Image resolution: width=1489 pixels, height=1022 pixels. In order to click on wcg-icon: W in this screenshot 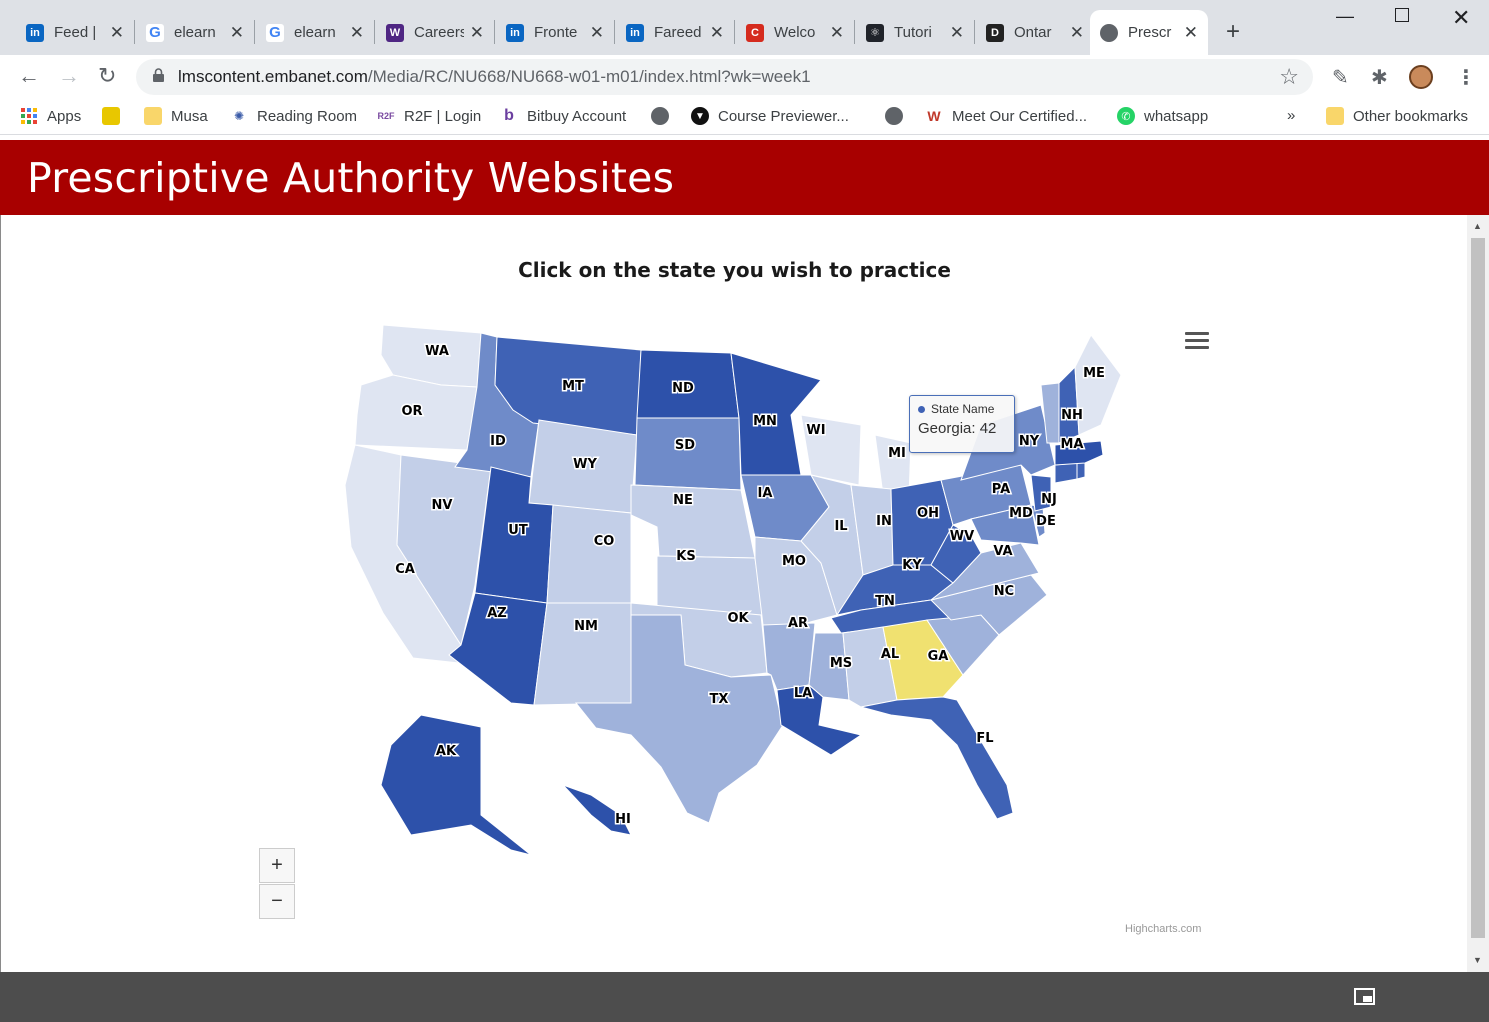, I will do `click(934, 116)`.